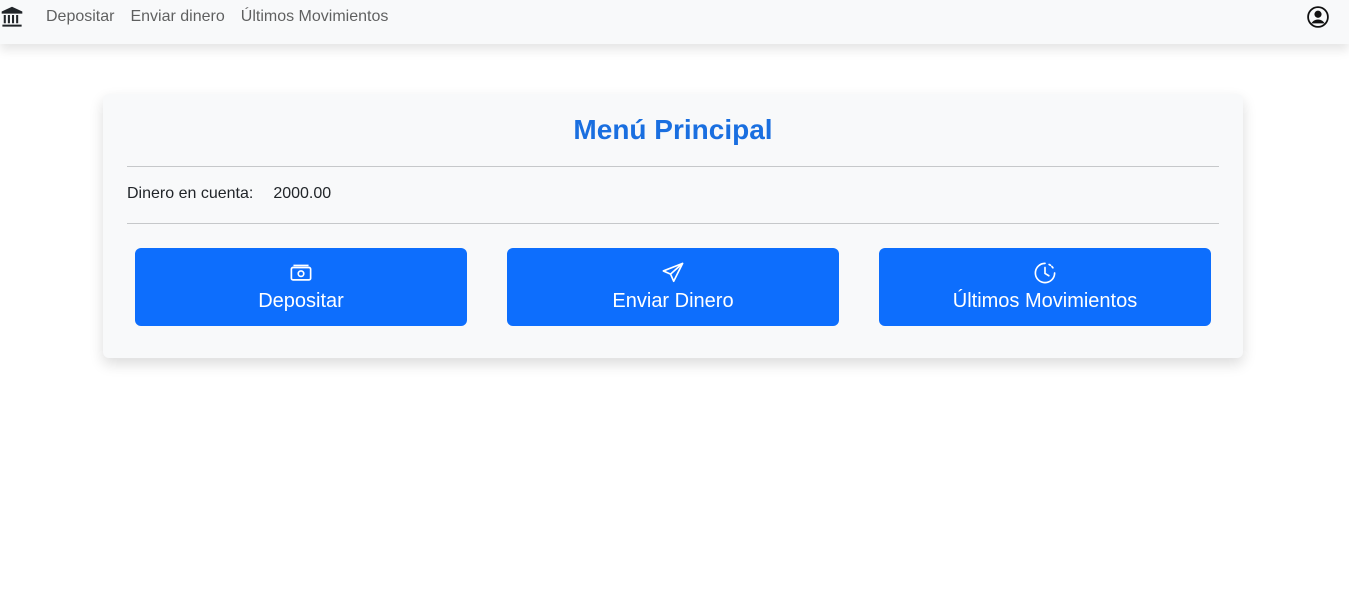 The width and height of the screenshot is (1349, 592). I want to click on deposit-button-label: Depositar, so click(301, 300).